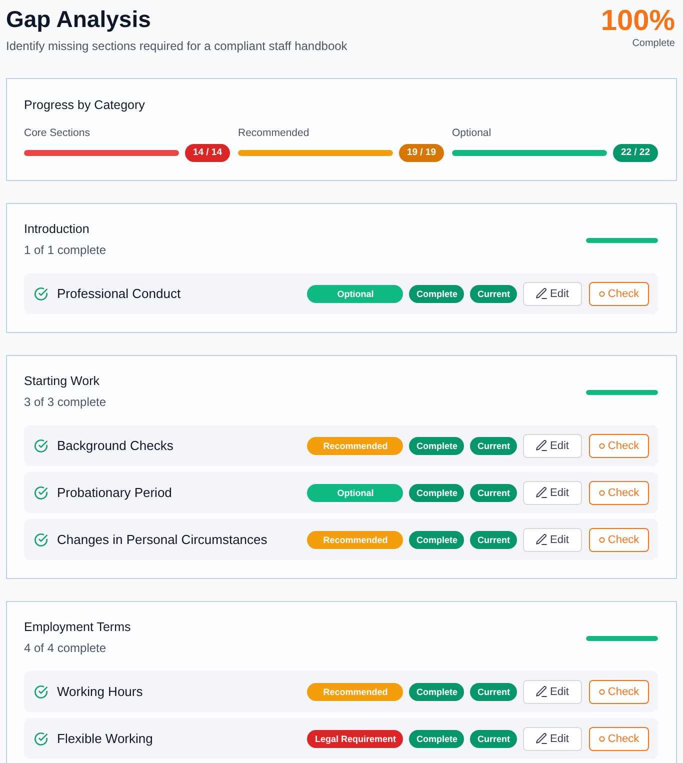 The height and width of the screenshot is (763, 683). What do you see at coordinates (274, 133) in the screenshot?
I see `category-label: Recommended` at bounding box center [274, 133].